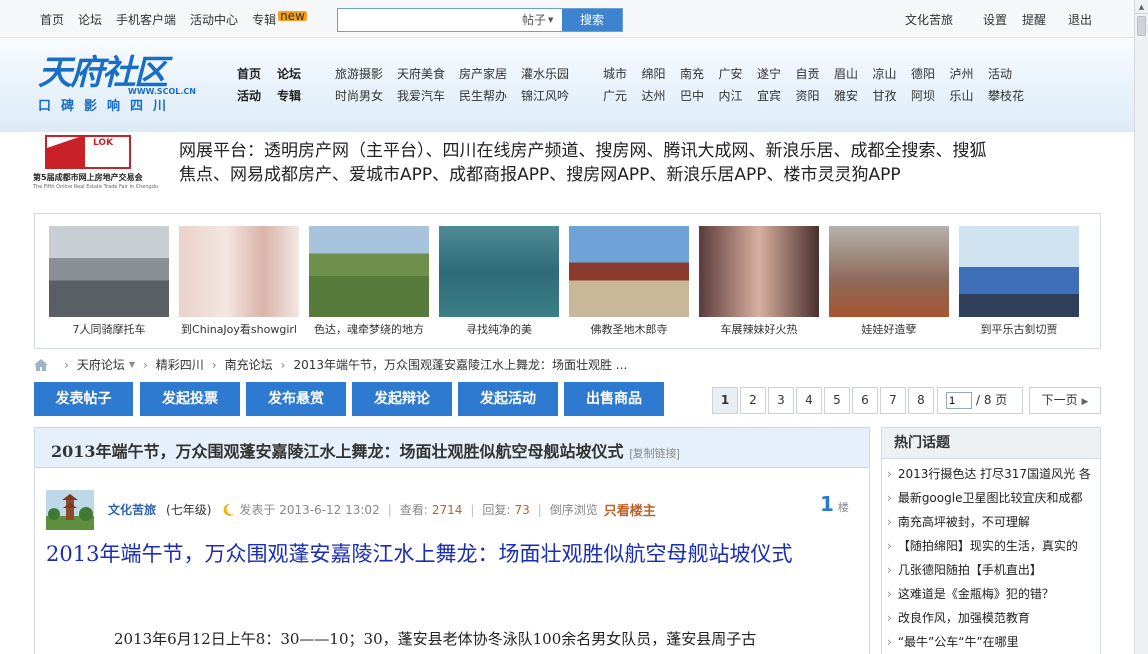  What do you see at coordinates (132, 364) in the screenshot?
I see `chevron-down-icon: ▼` at bounding box center [132, 364].